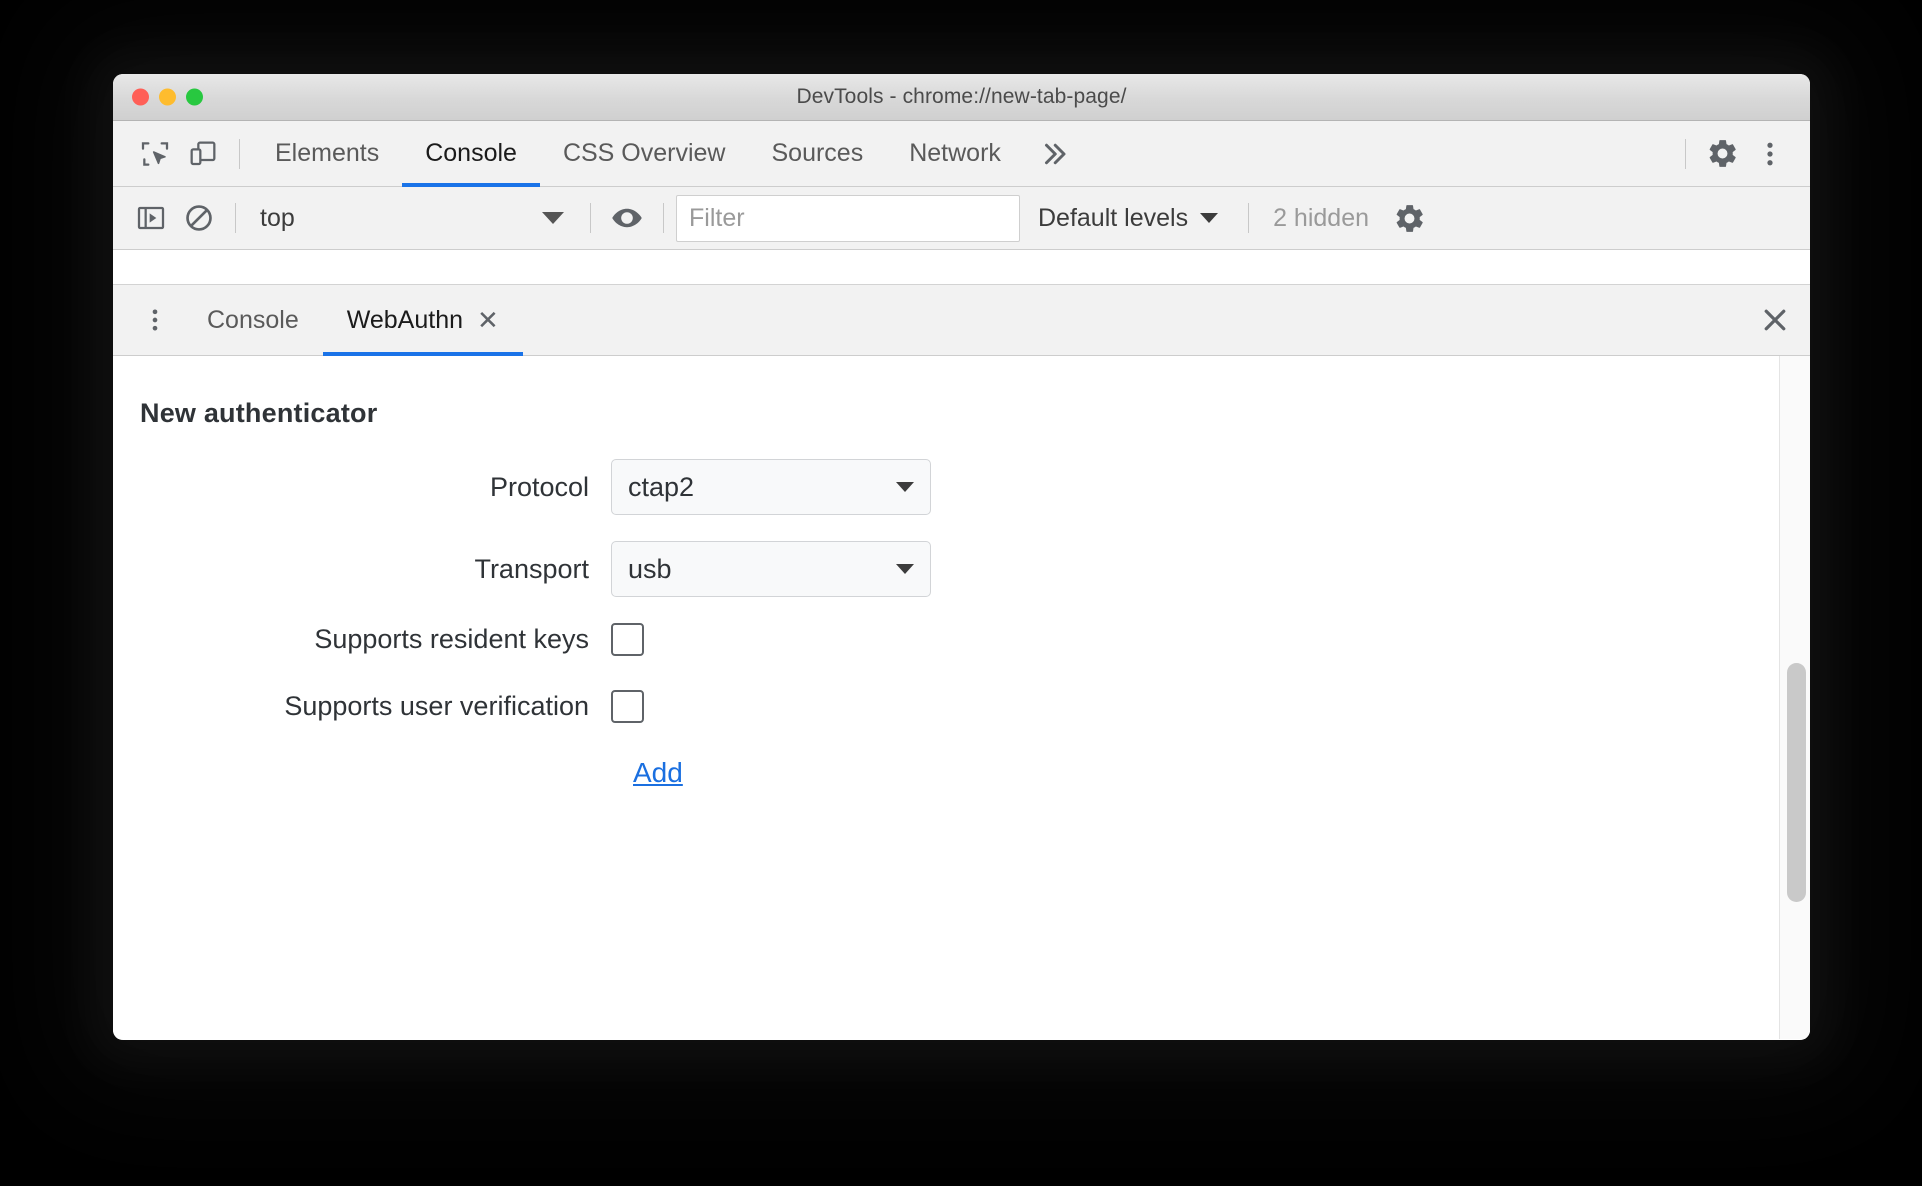 This screenshot has height=1186, width=1922. Describe the element at coordinates (140, 97) in the screenshot. I see `close-window-button` at that location.